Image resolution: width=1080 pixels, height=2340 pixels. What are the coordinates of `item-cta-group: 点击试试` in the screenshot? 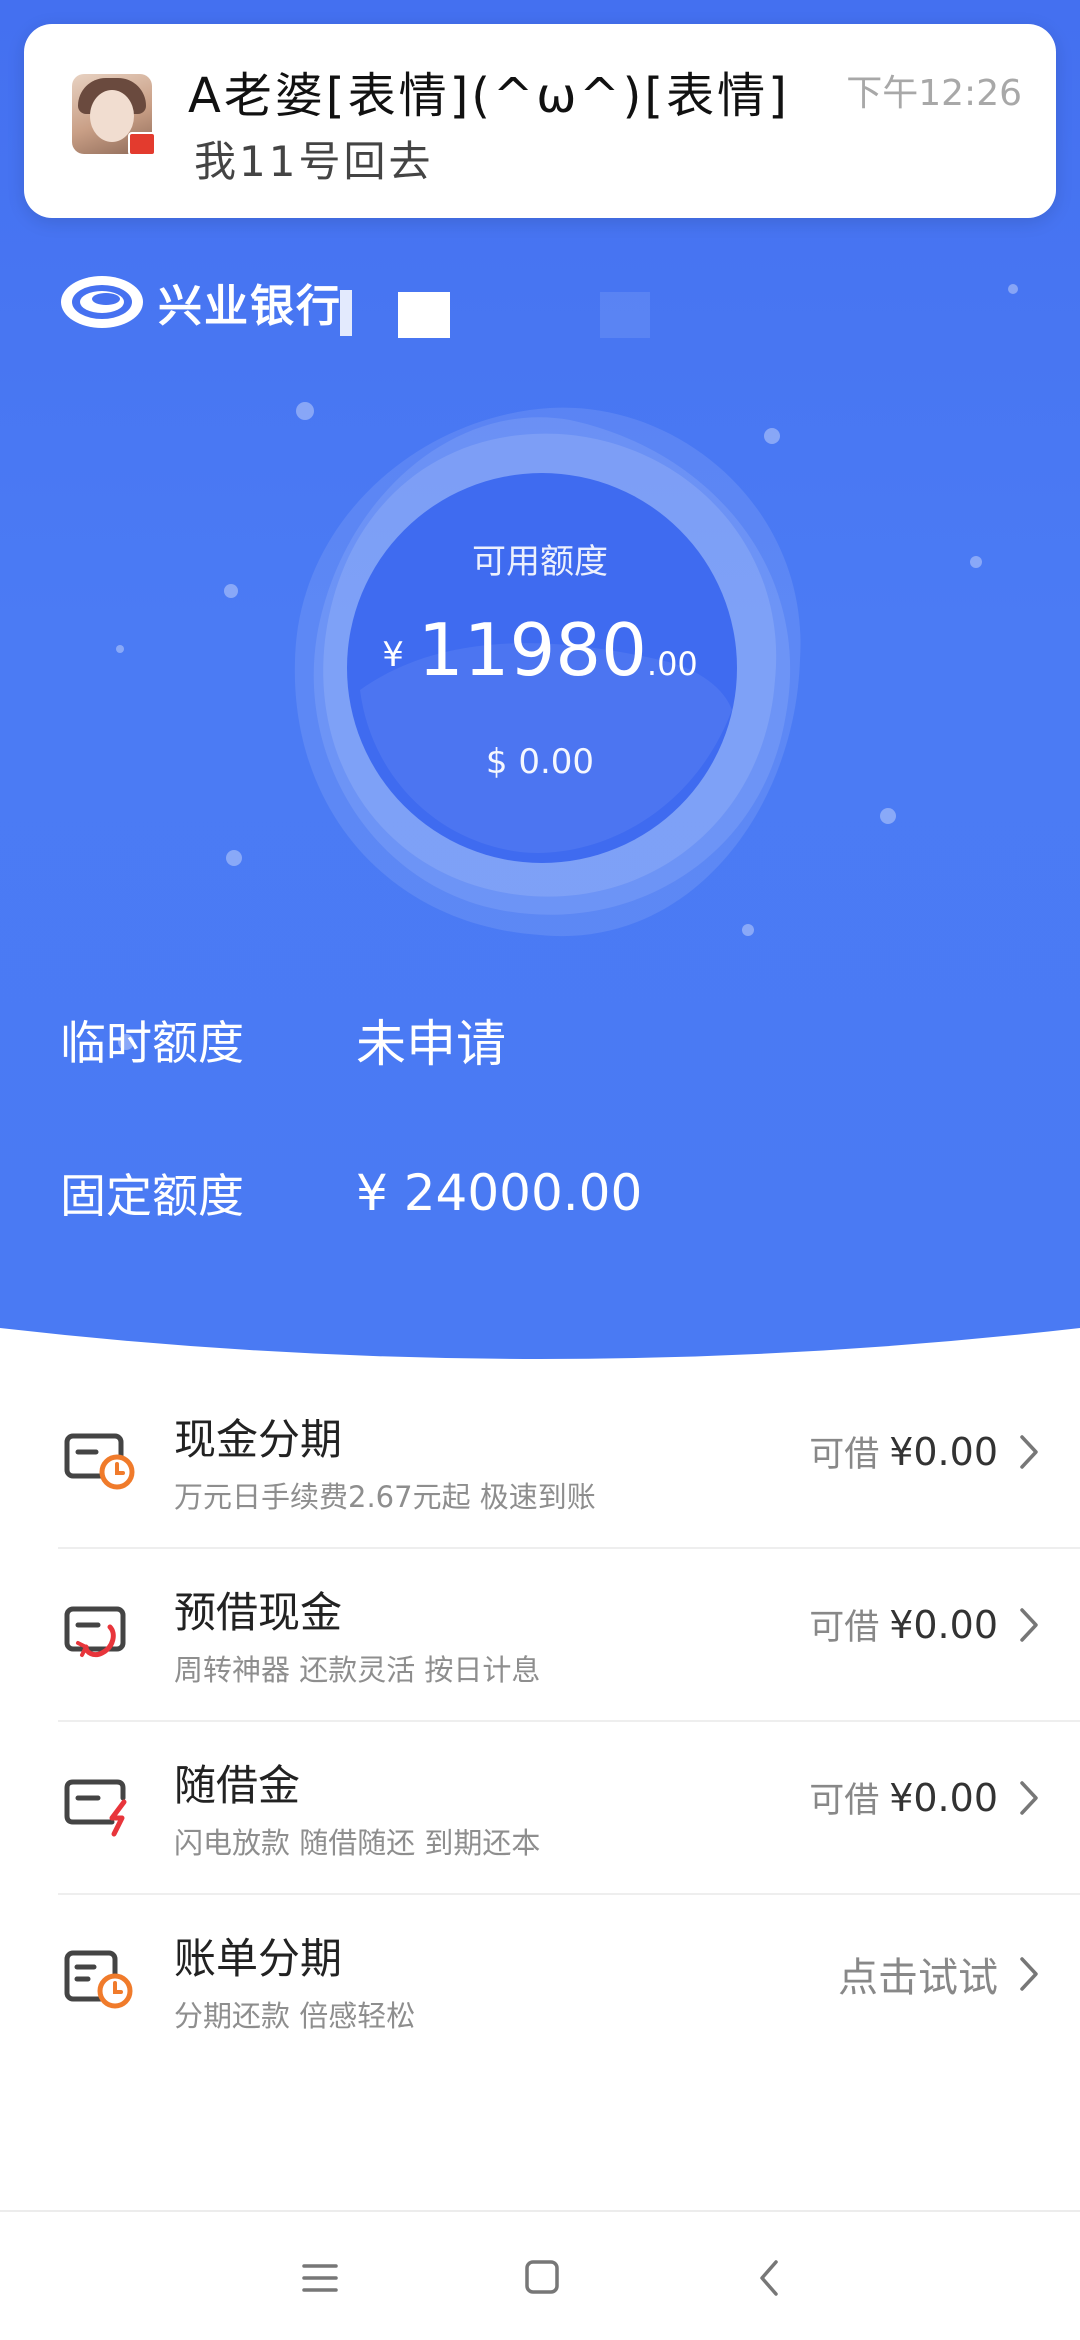 It's located at (941, 1974).